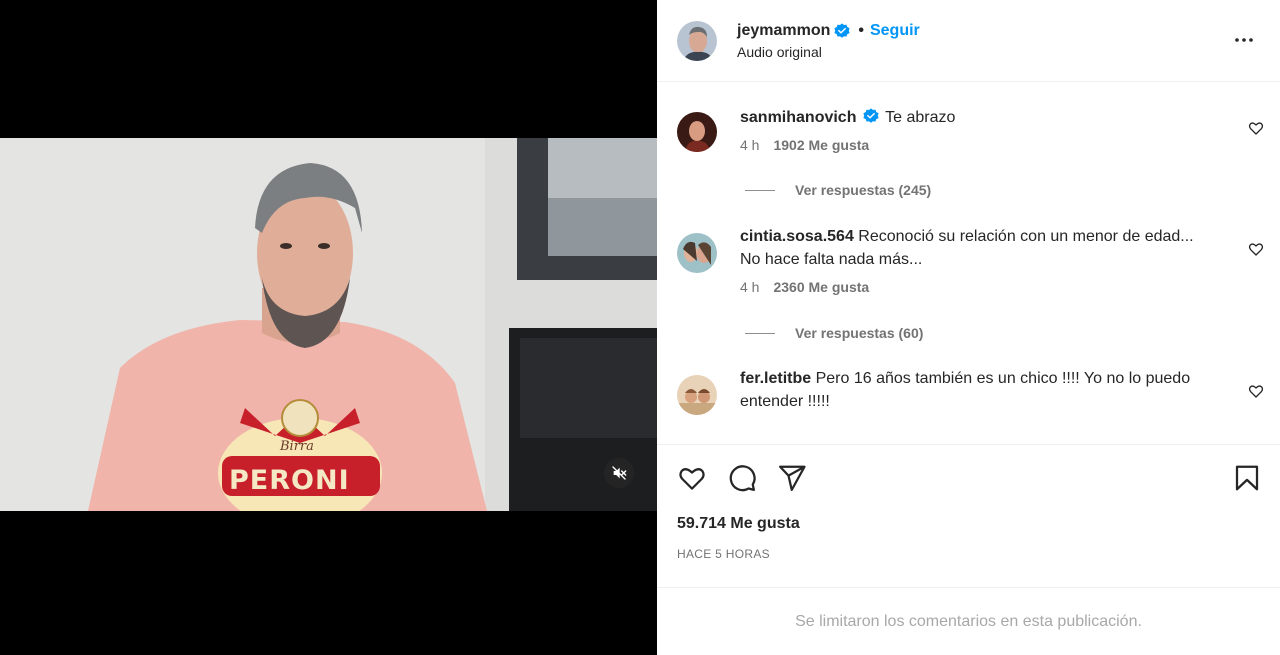 Image resolution: width=1280 pixels, height=655 pixels. What do you see at coordinates (742, 478) in the screenshot?
I see `comment-icon` at bounding box center [742, 478].